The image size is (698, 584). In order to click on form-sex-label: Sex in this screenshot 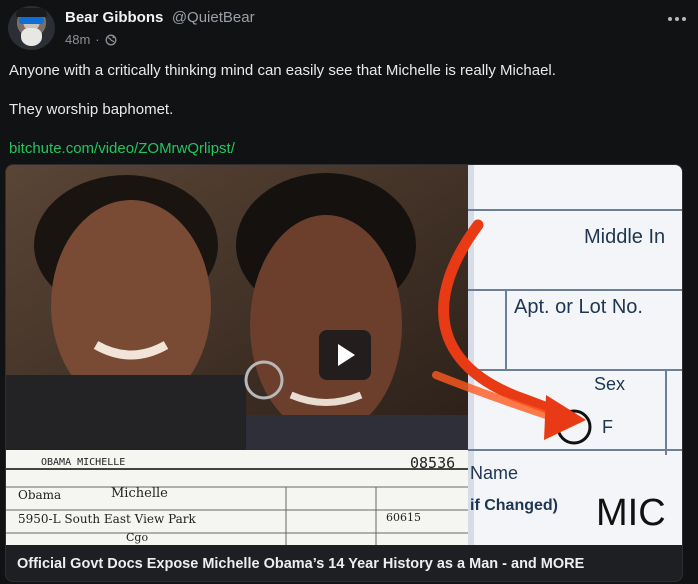, I will do `click(609, 384)`.